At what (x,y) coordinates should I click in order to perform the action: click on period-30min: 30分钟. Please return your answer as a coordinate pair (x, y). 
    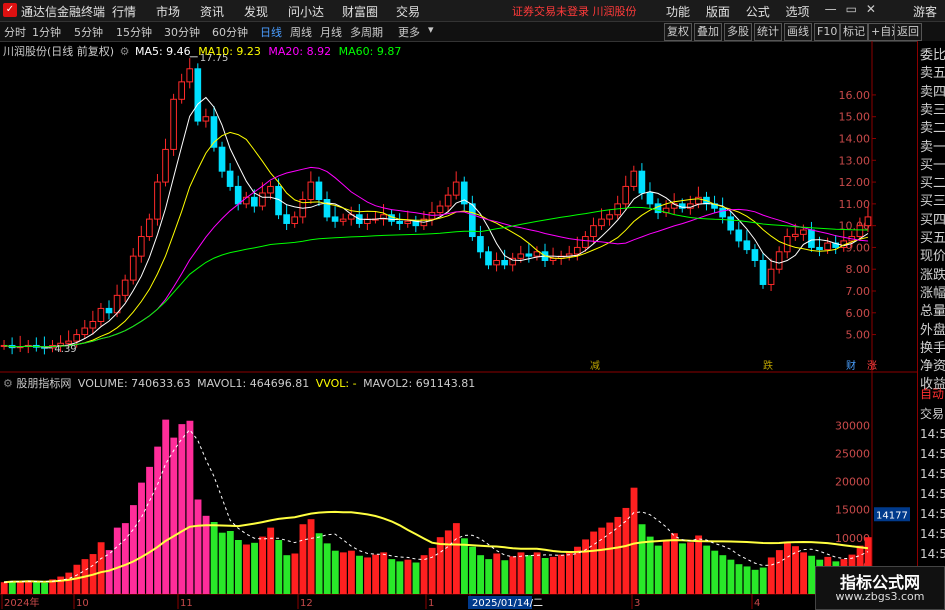
    Looking at the image, I should click on (182, 32).